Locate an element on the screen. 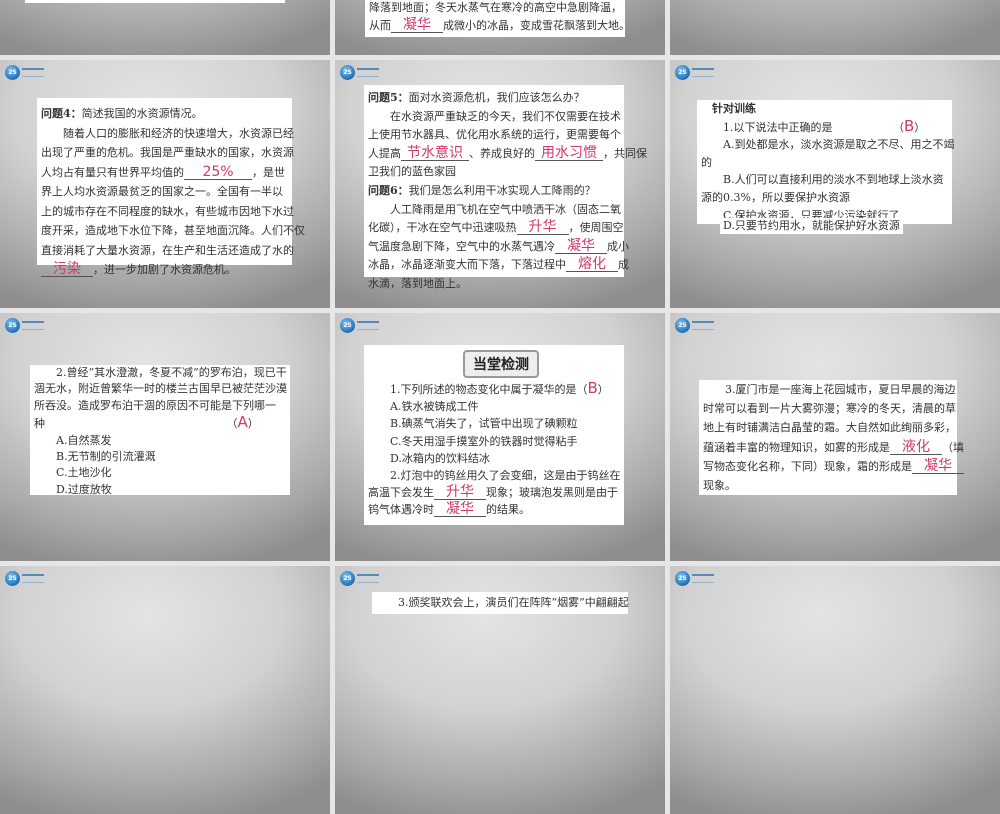 The image size is (1000, 814). text-segment: 度开采，造成地下水位下降，甚至地面沉降。人们不仅 is located at coordinates (173, 230).